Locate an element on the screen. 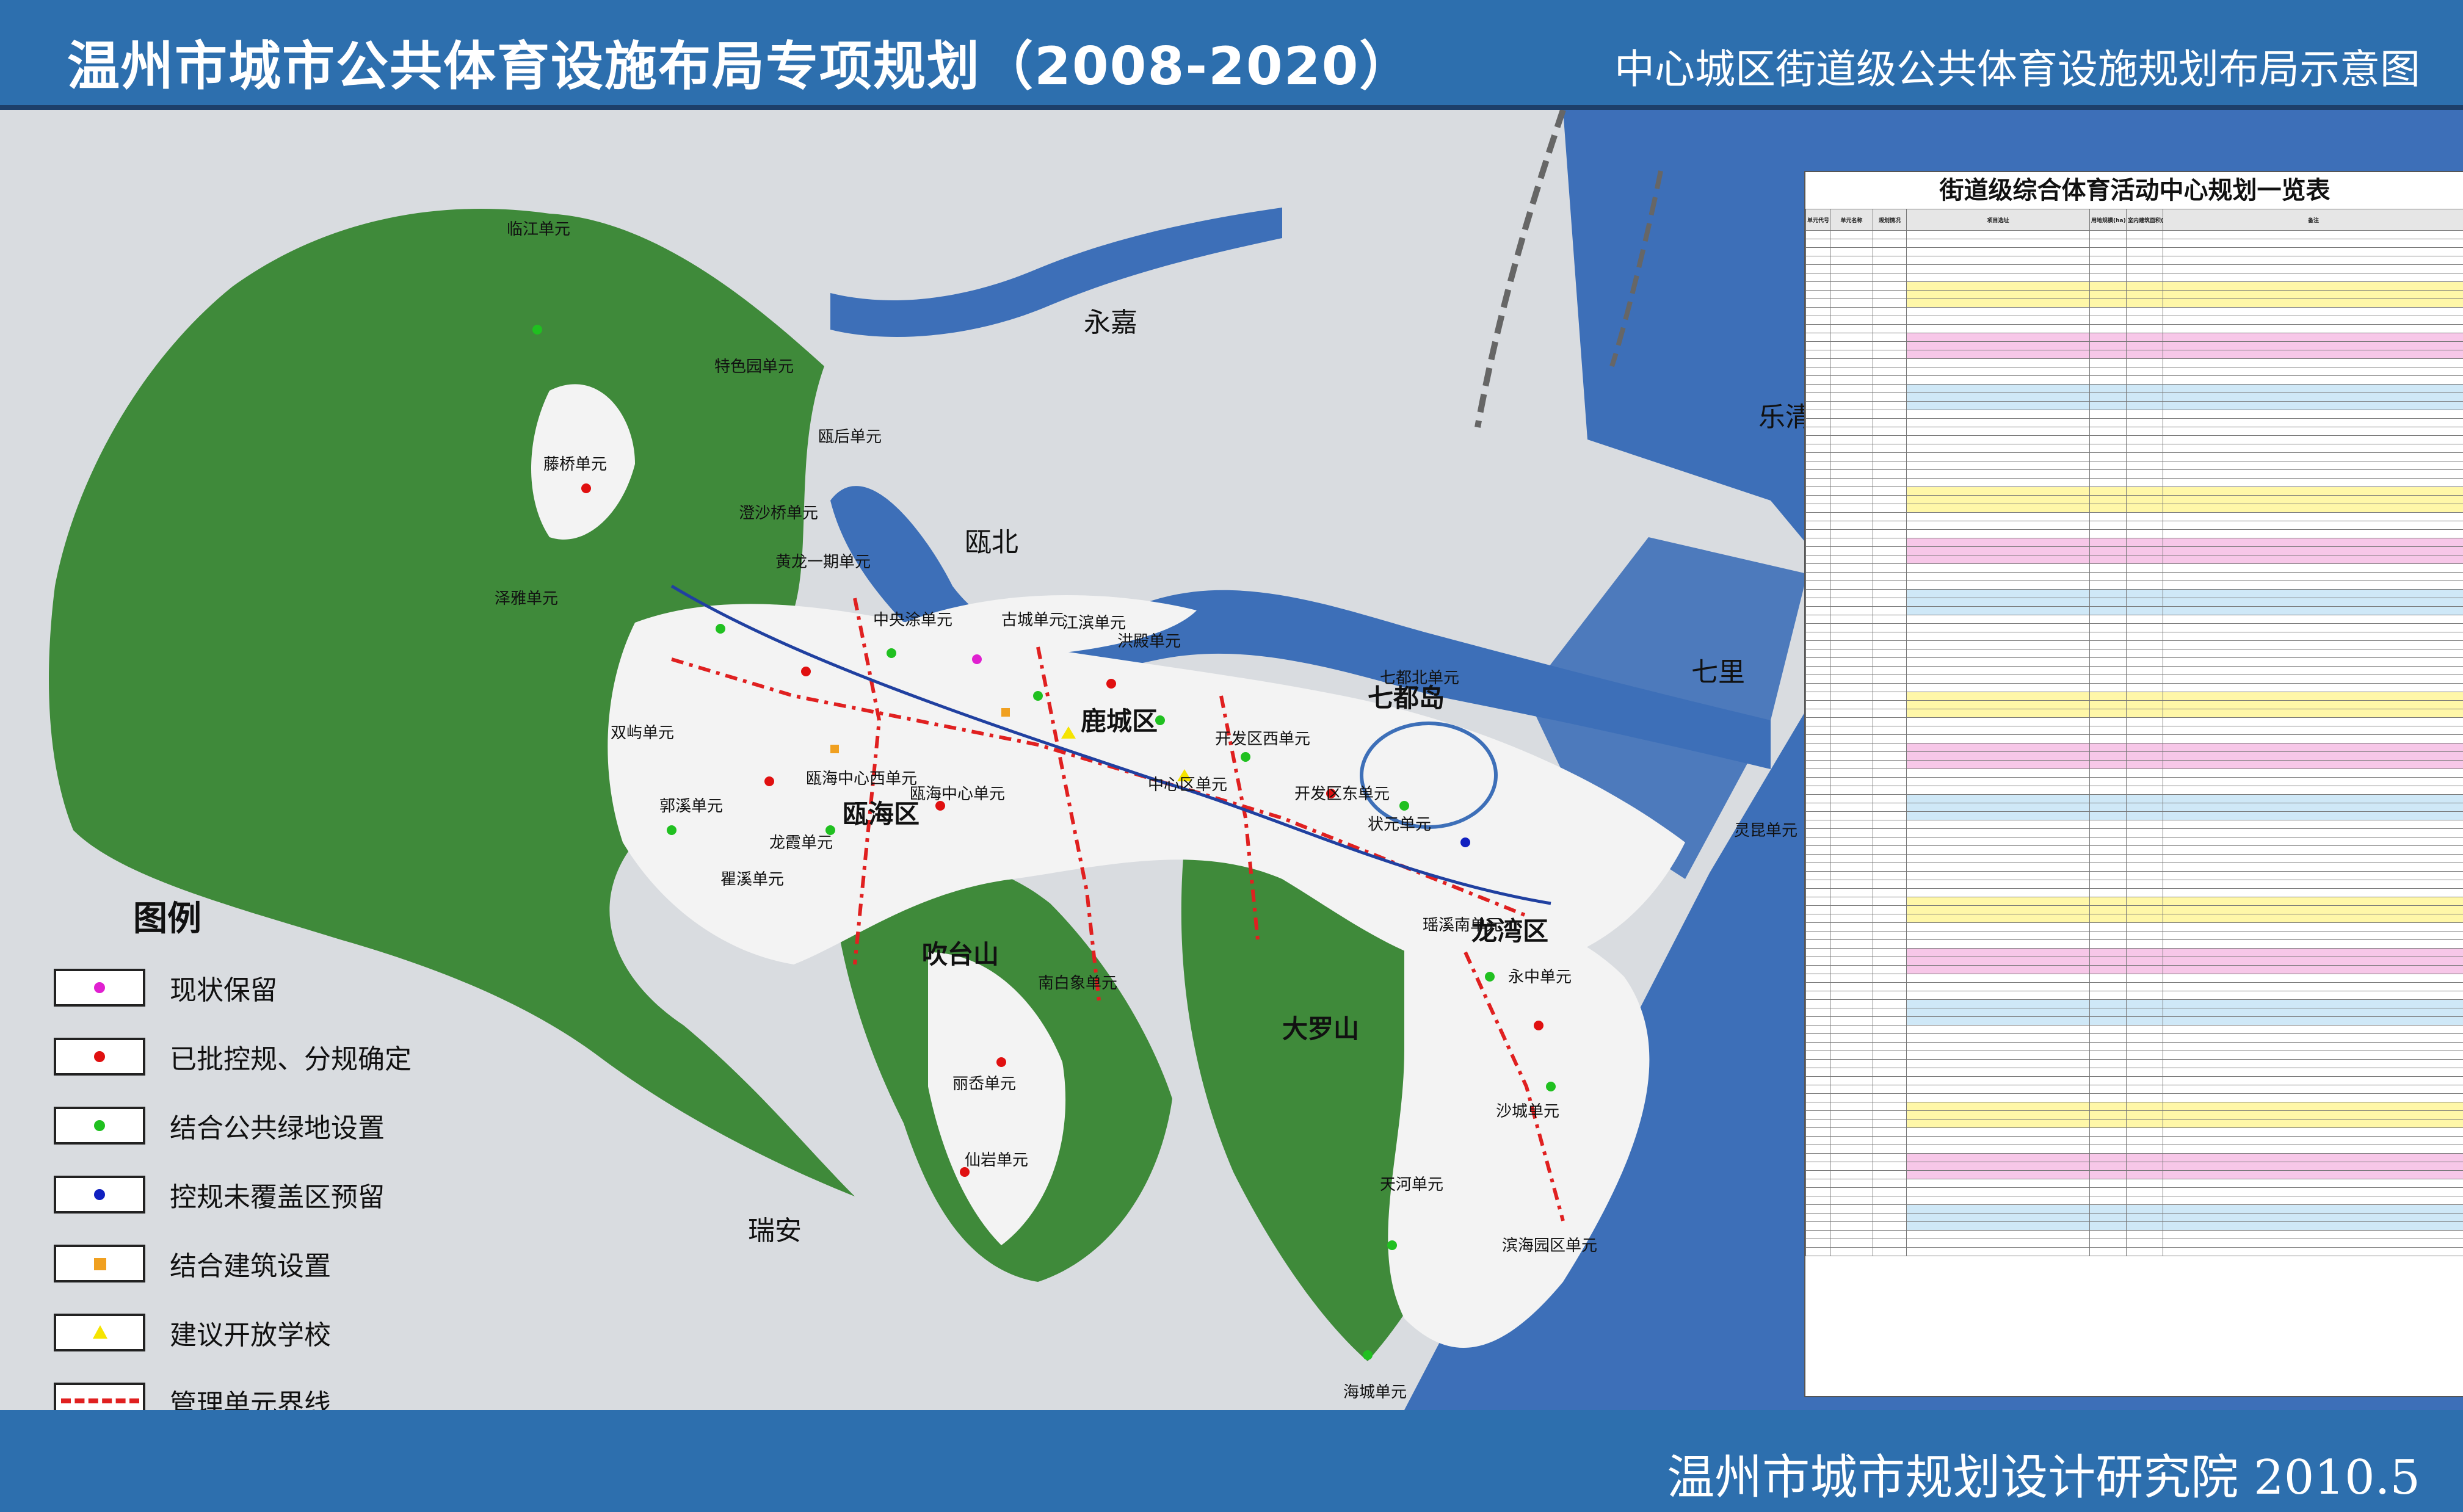 Image resolution: width=2463 pixels, height=1512 pixels. unit-label: 状元单元 is located at coordinates (1400, 825).